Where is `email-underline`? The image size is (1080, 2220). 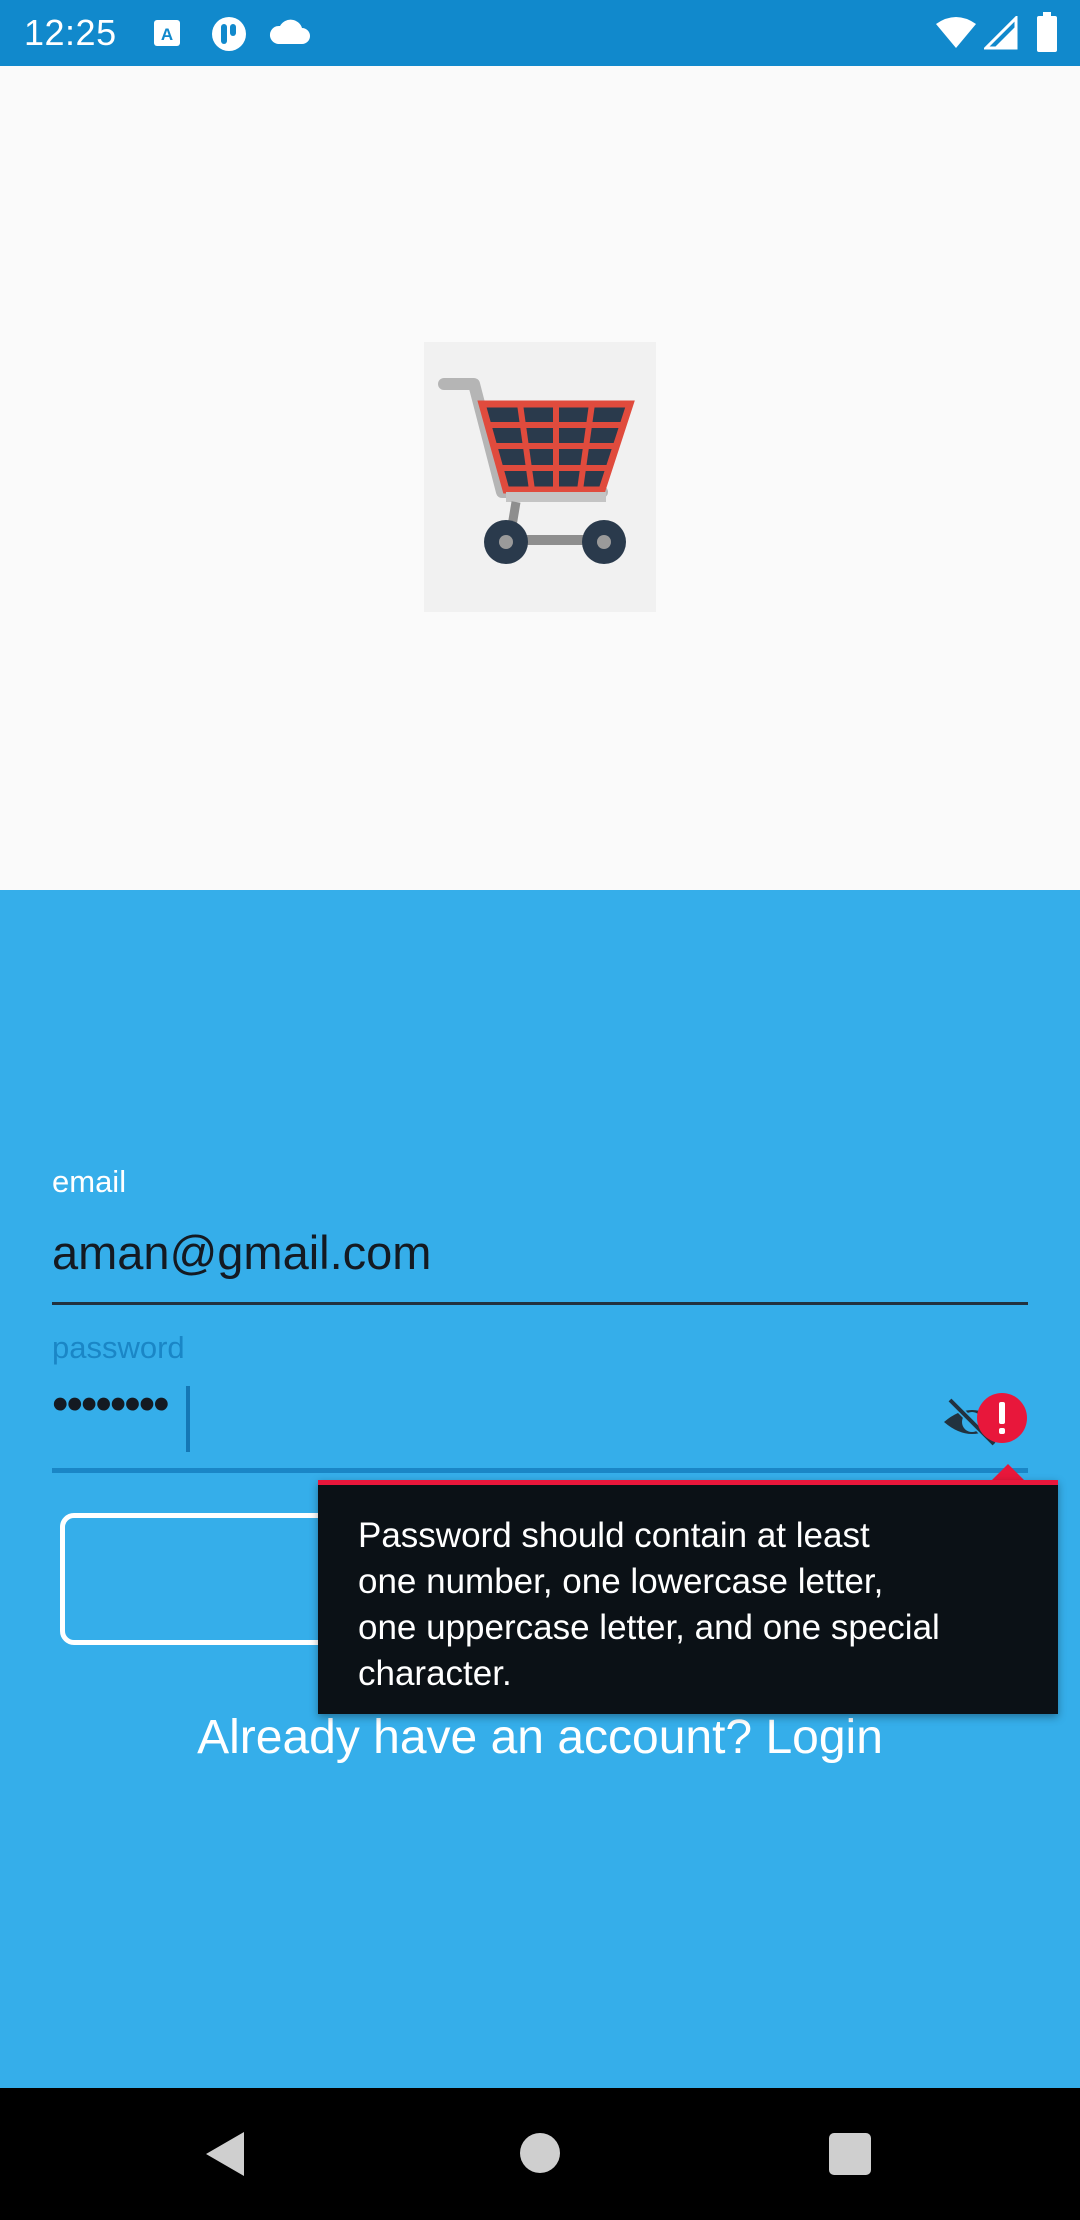 email-underline is located at coordinates (540, 1303).